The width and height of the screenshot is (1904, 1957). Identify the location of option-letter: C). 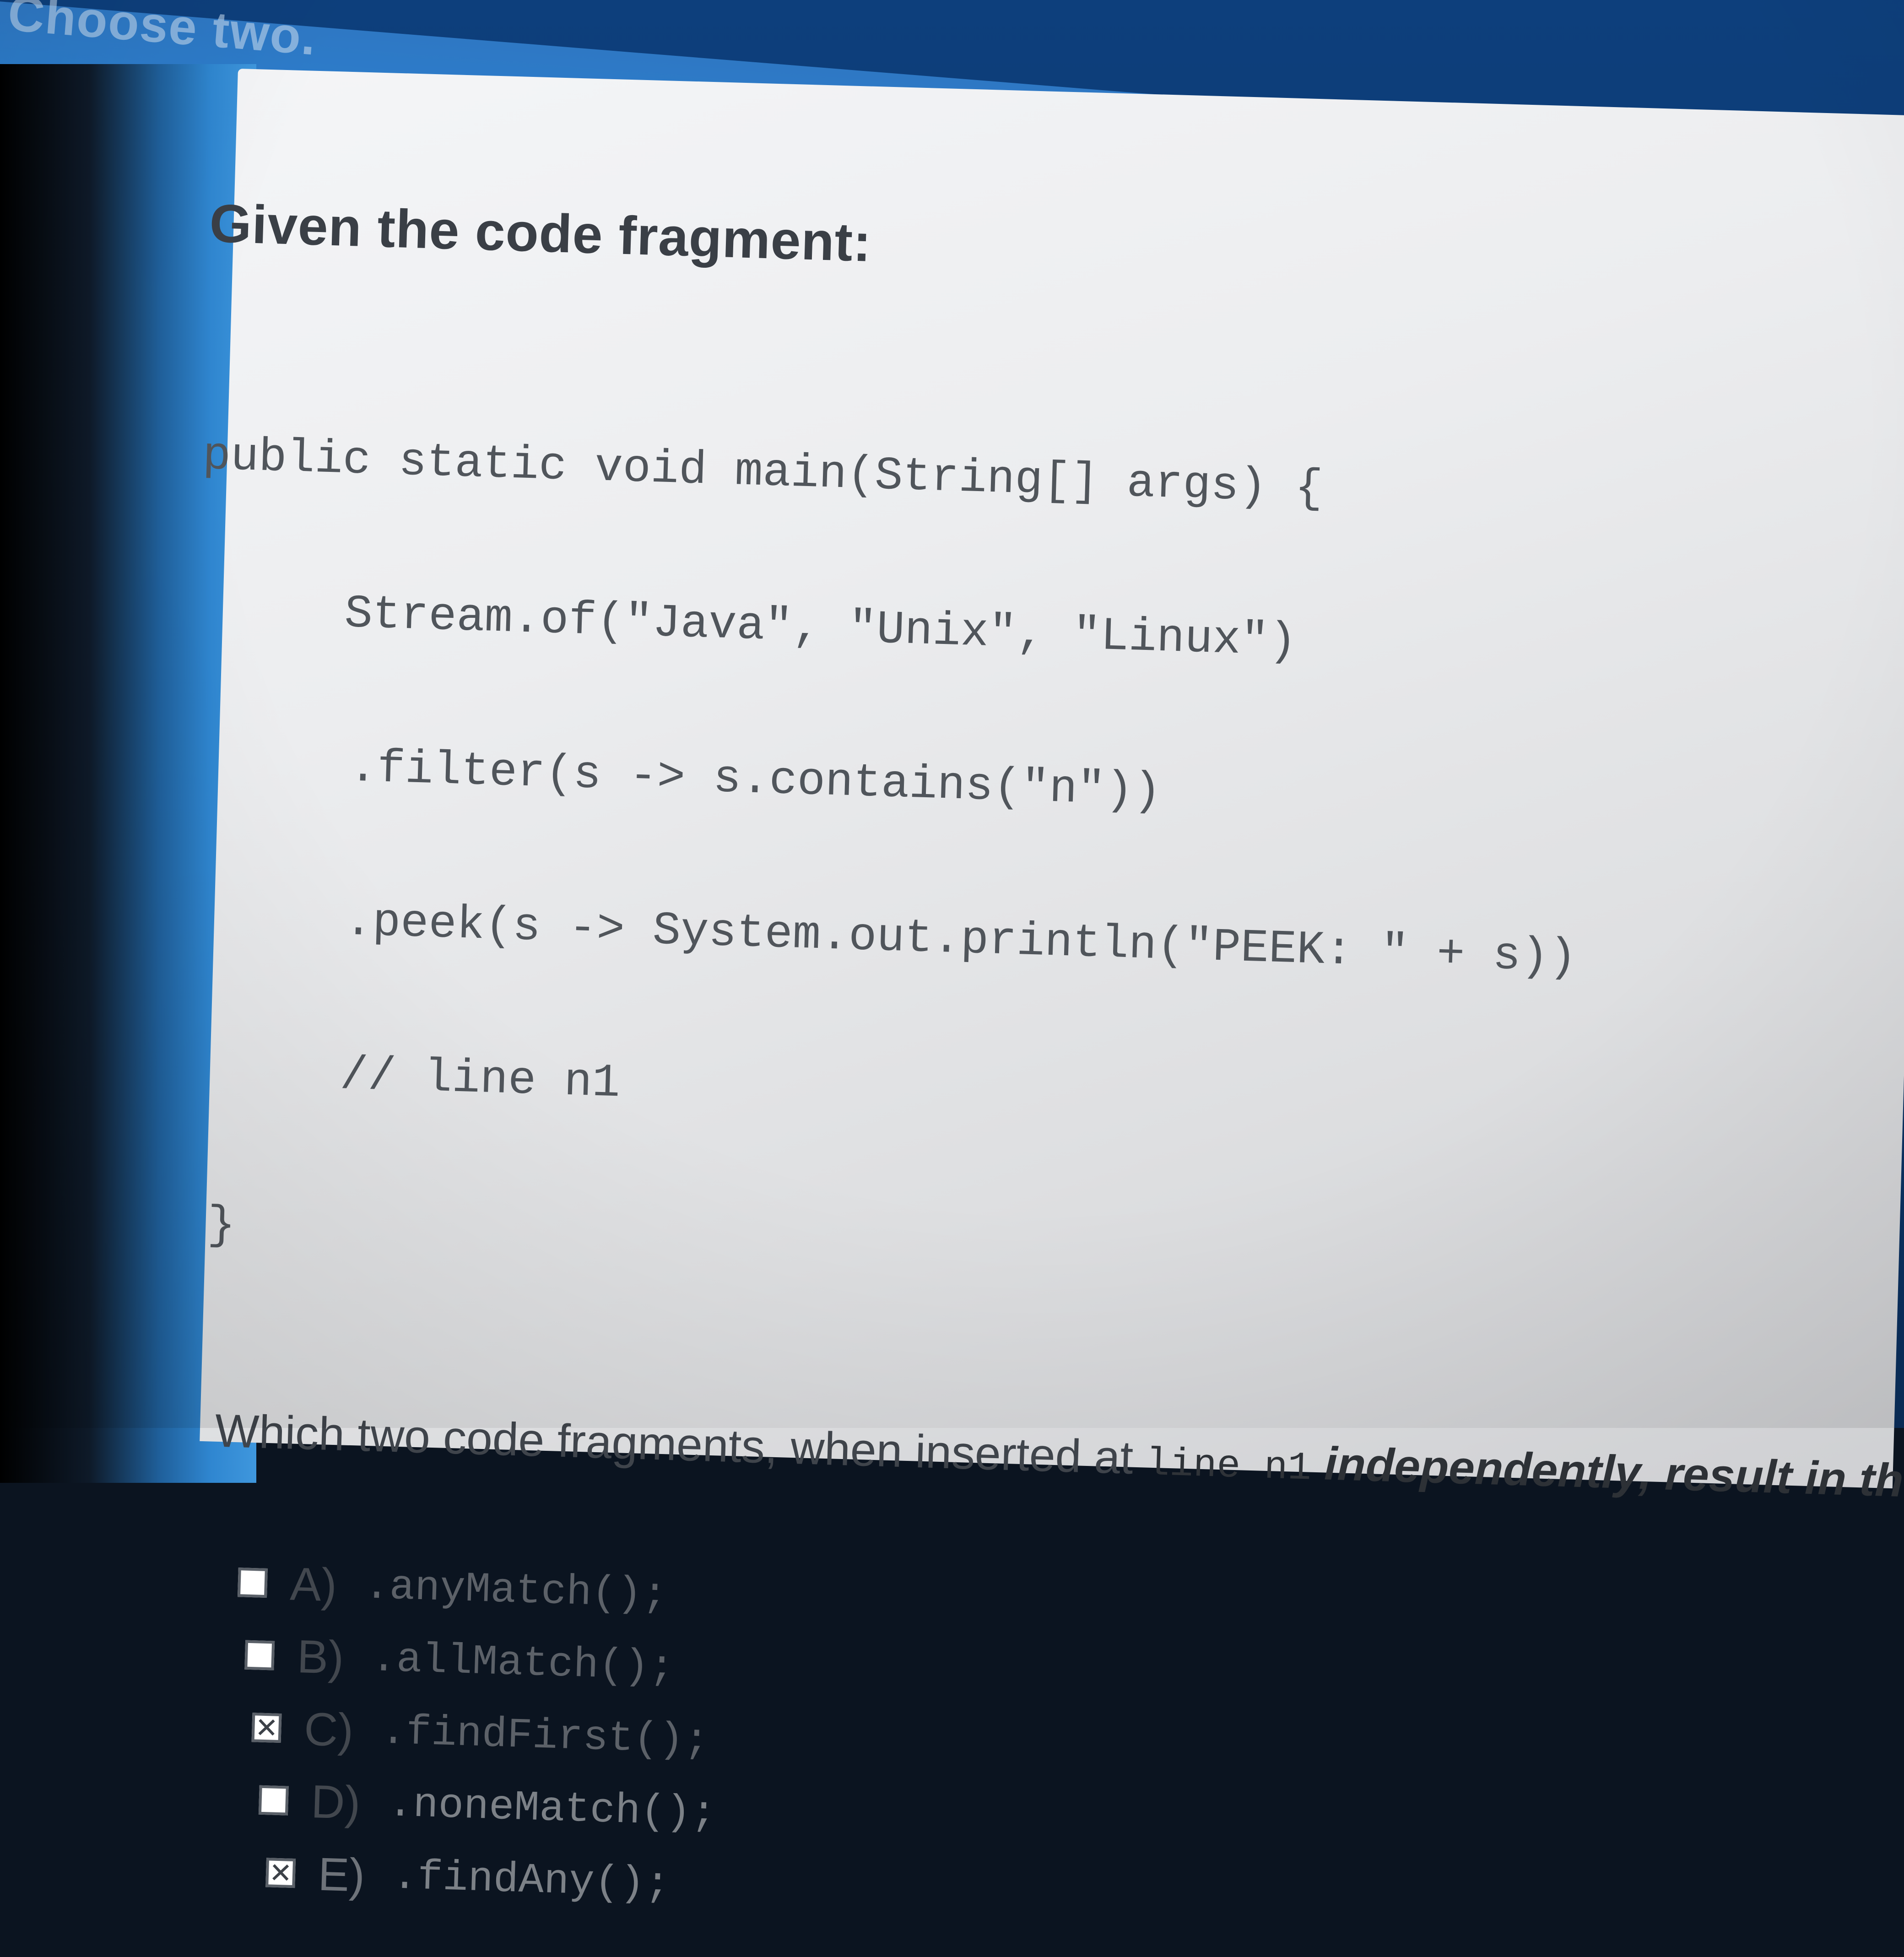
(328, 1730).